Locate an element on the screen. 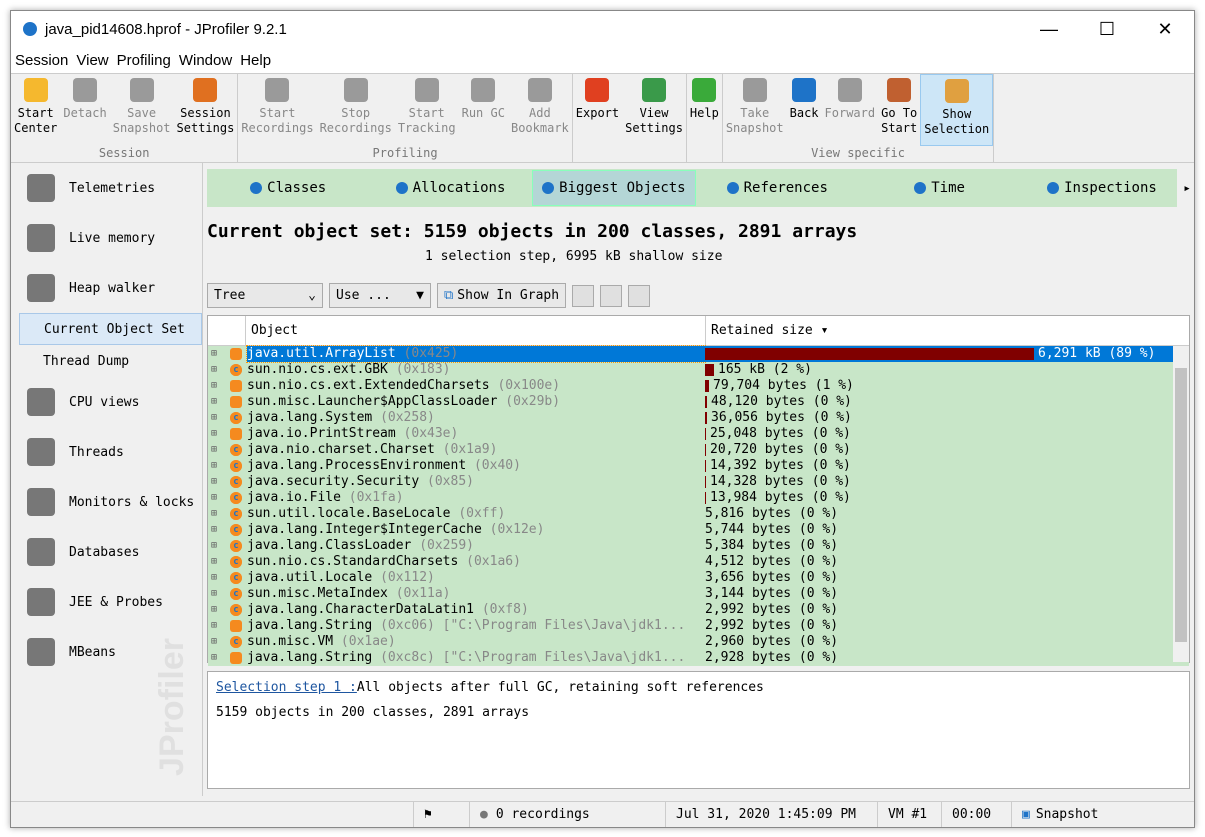 This screenshot has height=837, width=1205. maximize-button: ☐ is located at coordinates (1107, 29).